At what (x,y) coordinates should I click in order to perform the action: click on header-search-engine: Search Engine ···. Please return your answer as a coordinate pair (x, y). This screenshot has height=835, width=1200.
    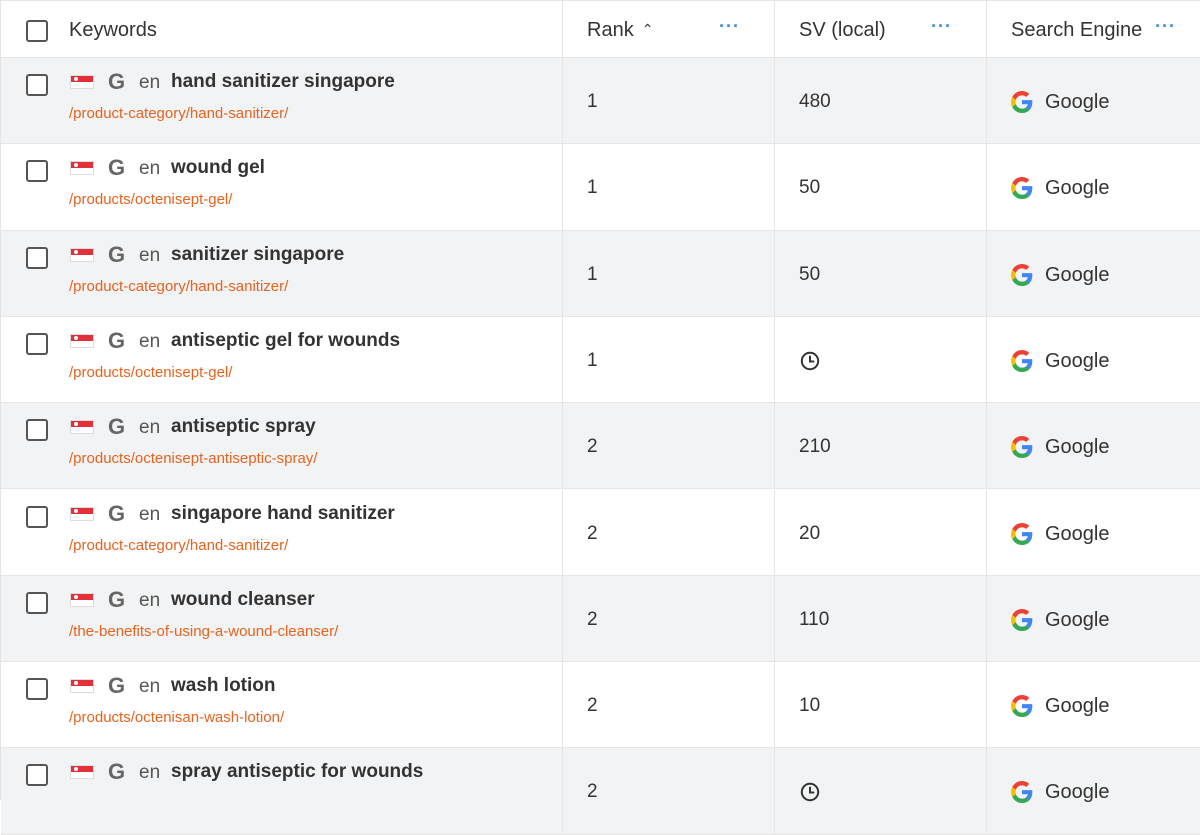
    Looking at the image, I should click on (1093, 29).